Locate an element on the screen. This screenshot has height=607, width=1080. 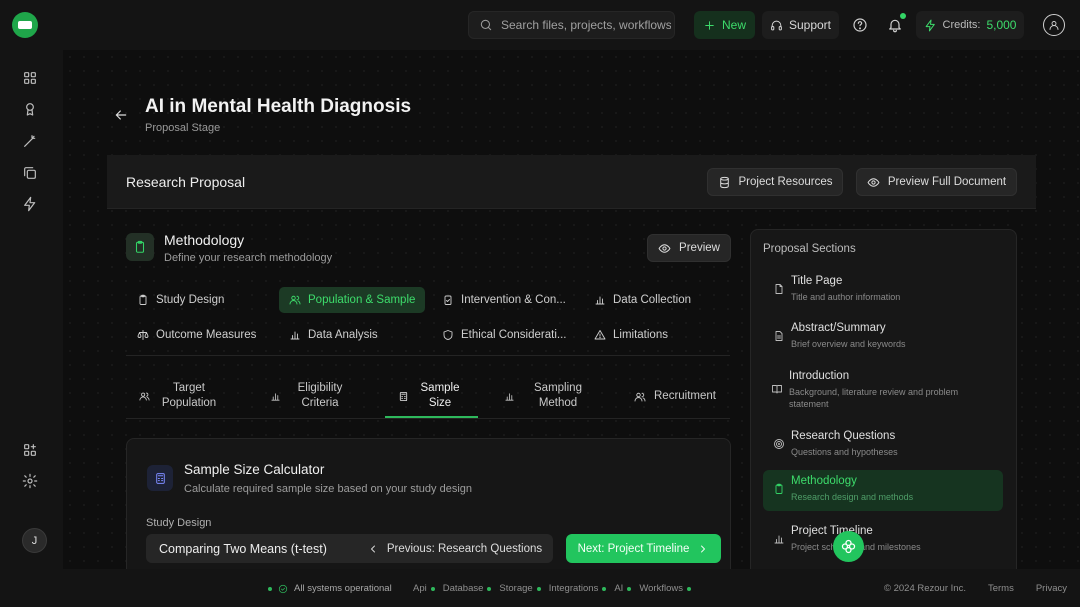
active-subtab-indicator is located at coordinates (431, 417).